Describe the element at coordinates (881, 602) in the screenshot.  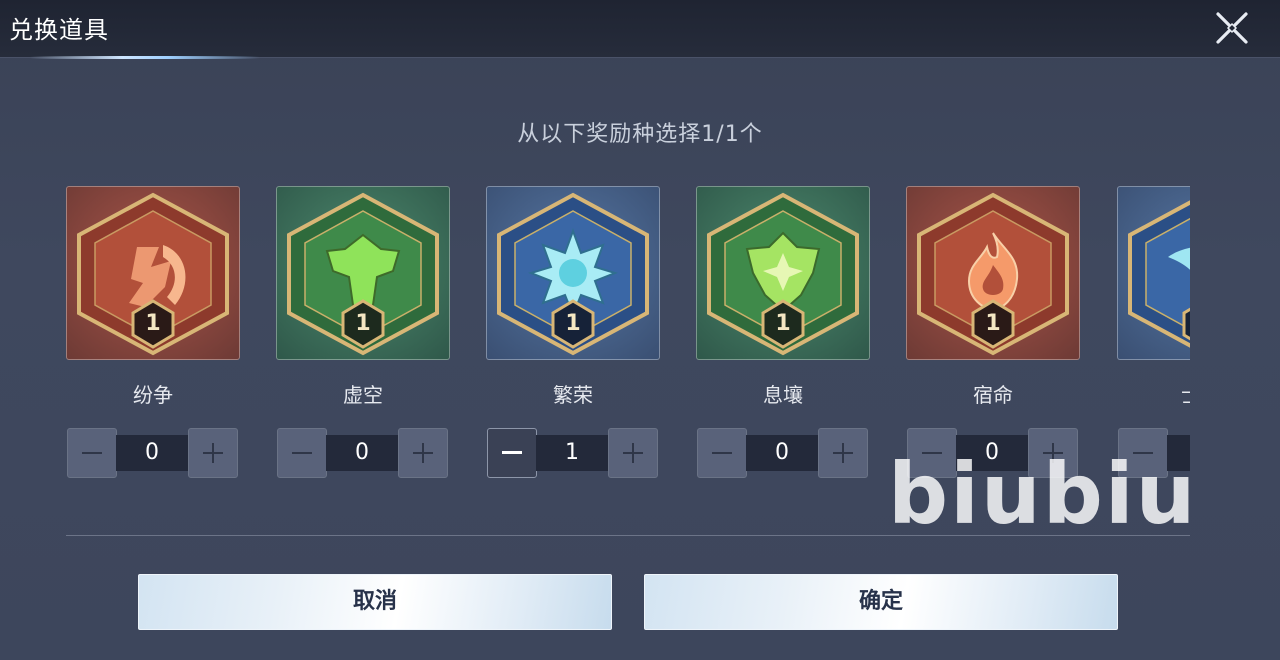
I see `confirm-button: 确定` at that location.